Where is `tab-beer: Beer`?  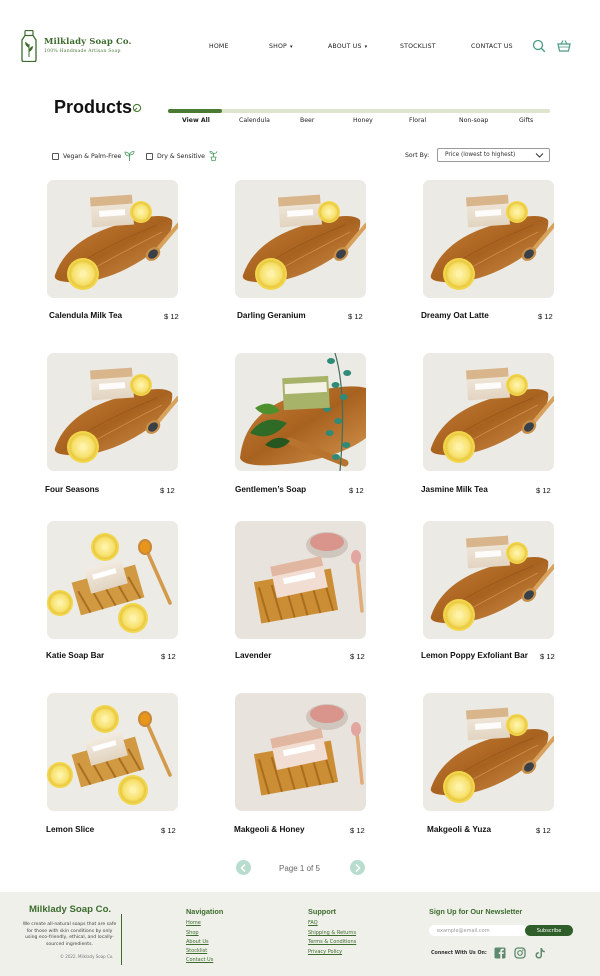 tab-beer: Beer is located at coordinates (307, 120).